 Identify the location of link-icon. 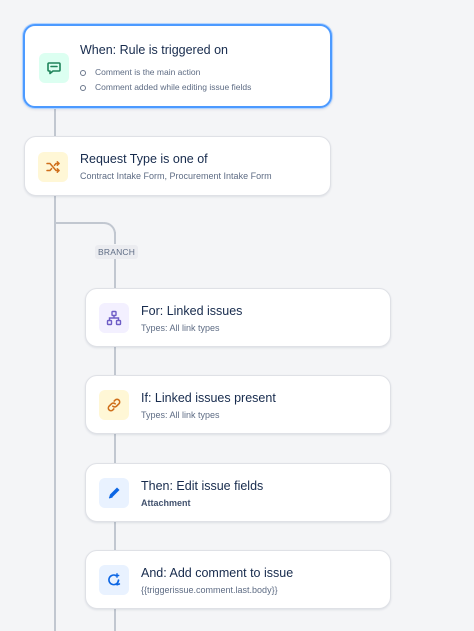
(114, 405).